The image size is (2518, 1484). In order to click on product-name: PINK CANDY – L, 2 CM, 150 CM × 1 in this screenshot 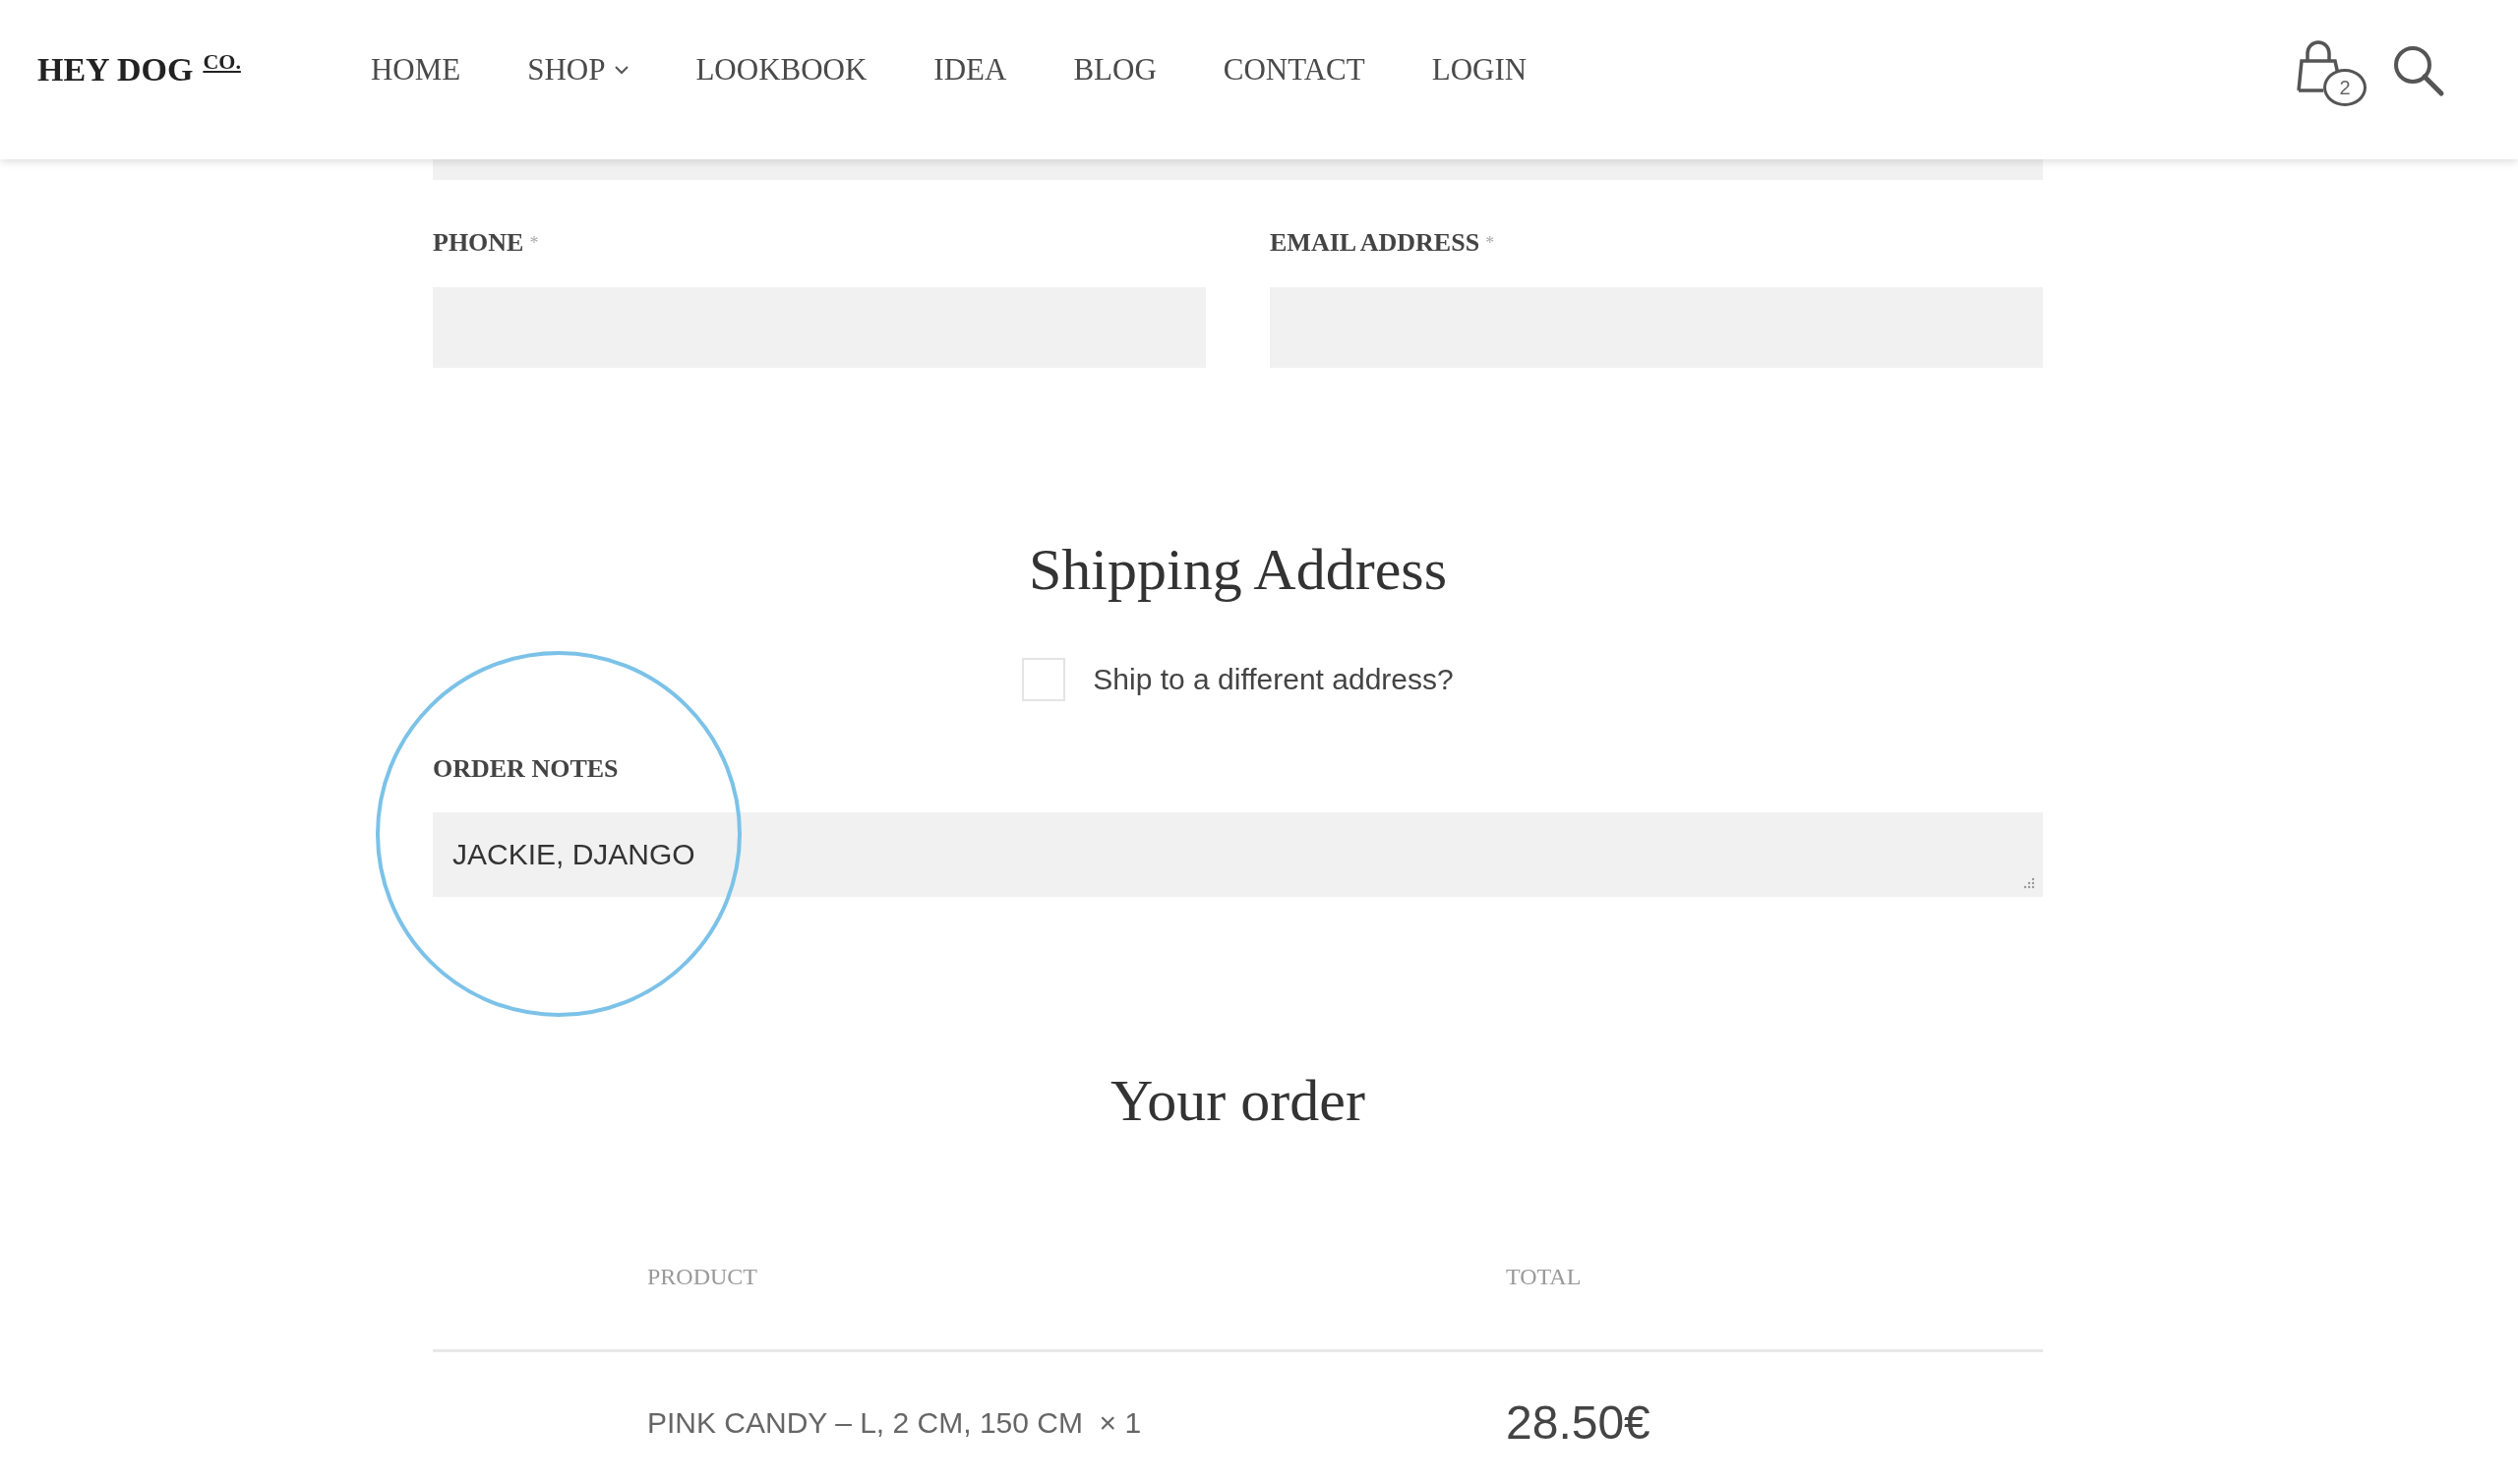, I will do `click(895, 1423)`.